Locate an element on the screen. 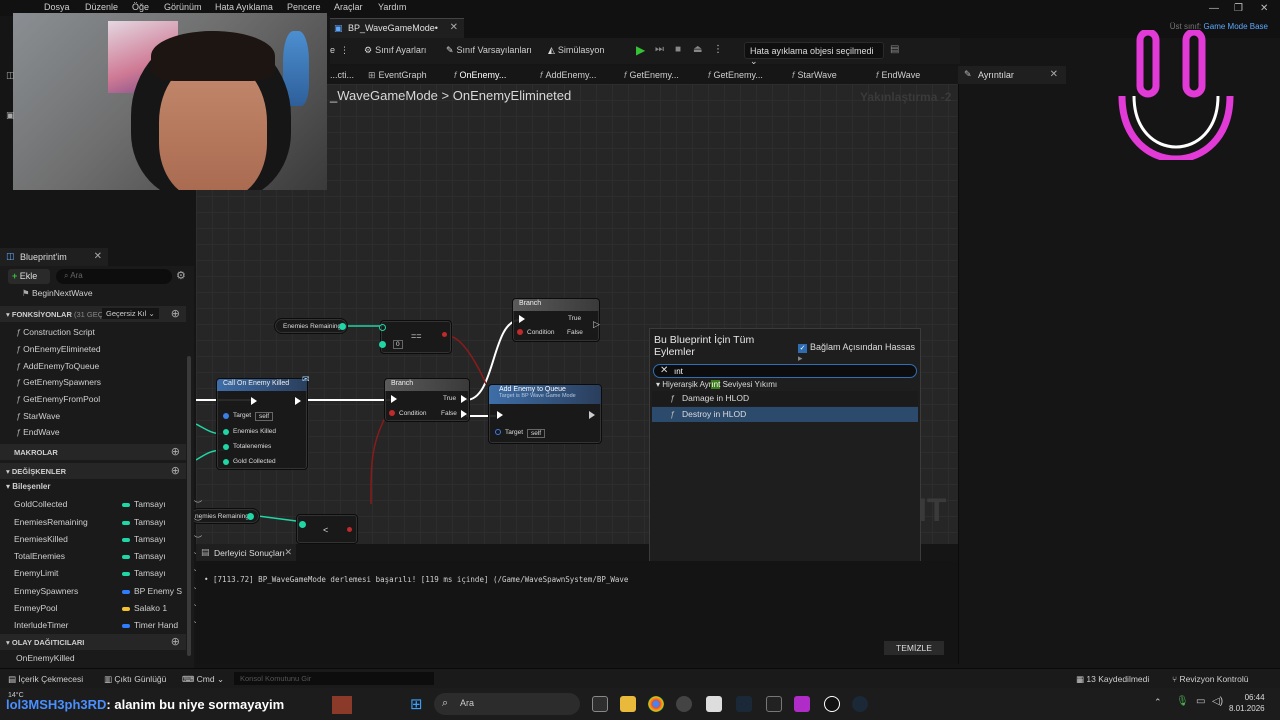  task-view-icon is located at coordinates (600, 704).